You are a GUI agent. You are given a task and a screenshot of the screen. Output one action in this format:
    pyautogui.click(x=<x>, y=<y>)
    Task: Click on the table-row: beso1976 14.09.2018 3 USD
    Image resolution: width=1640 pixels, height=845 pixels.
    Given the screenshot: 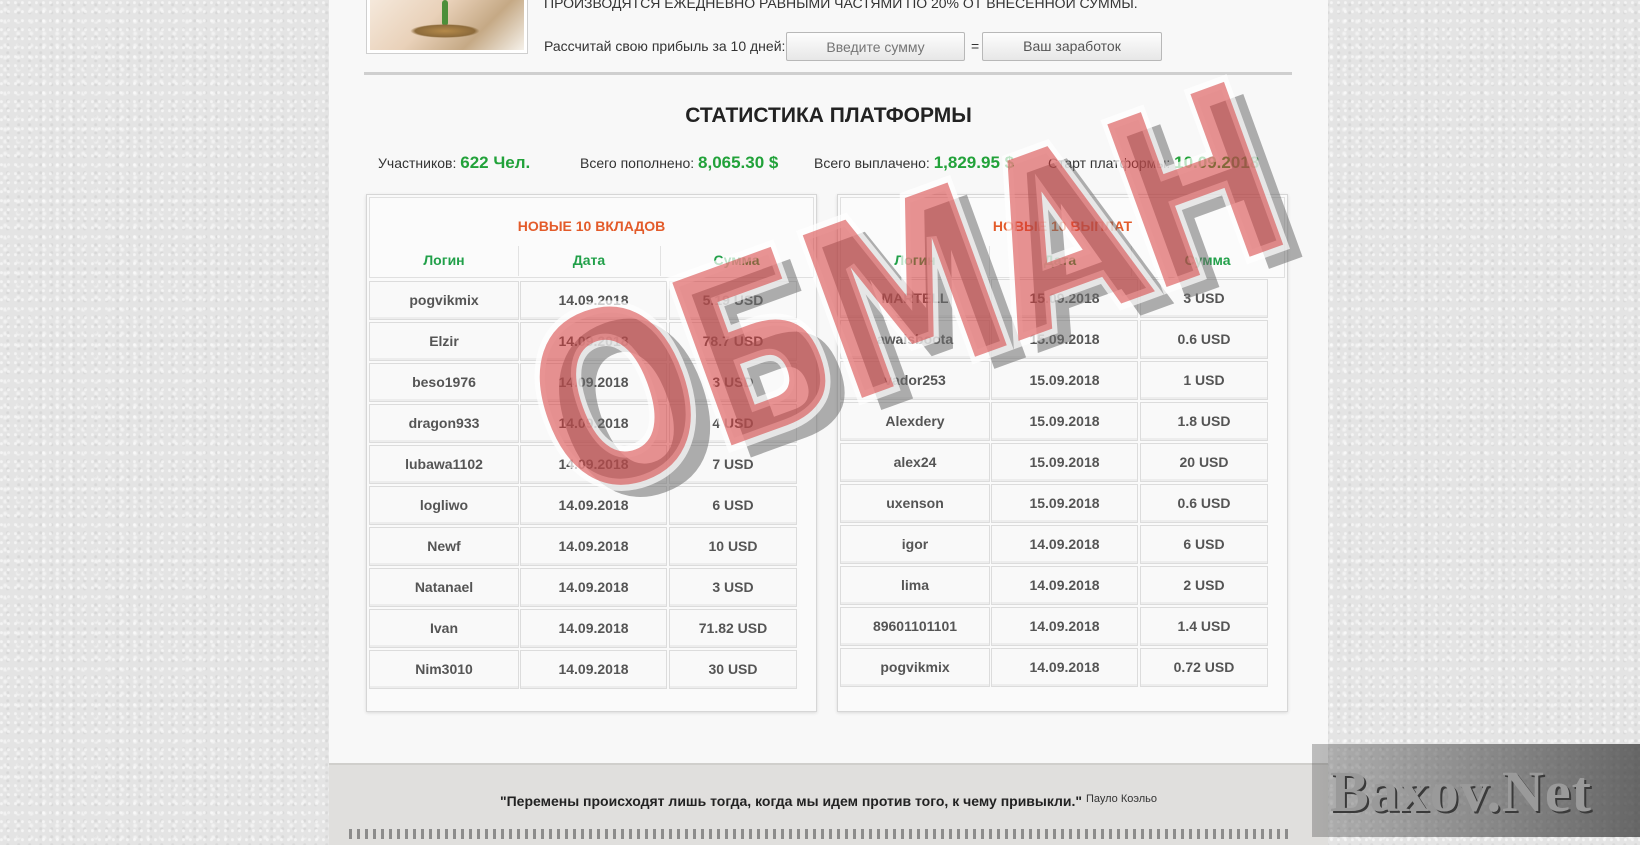 What is the action you would take?
    pyautogui.click(x=591, y=383)
    